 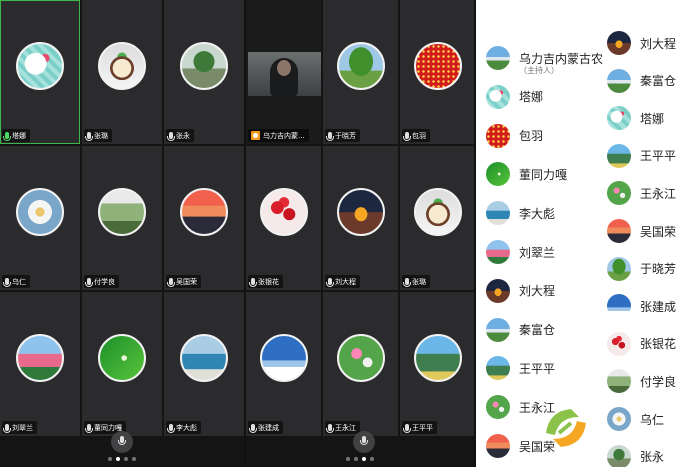 What do you see at coordinates (419, 427) in the screenshot?
I see `participant-name-tag: 王平平` at bounding box center [419, 427].